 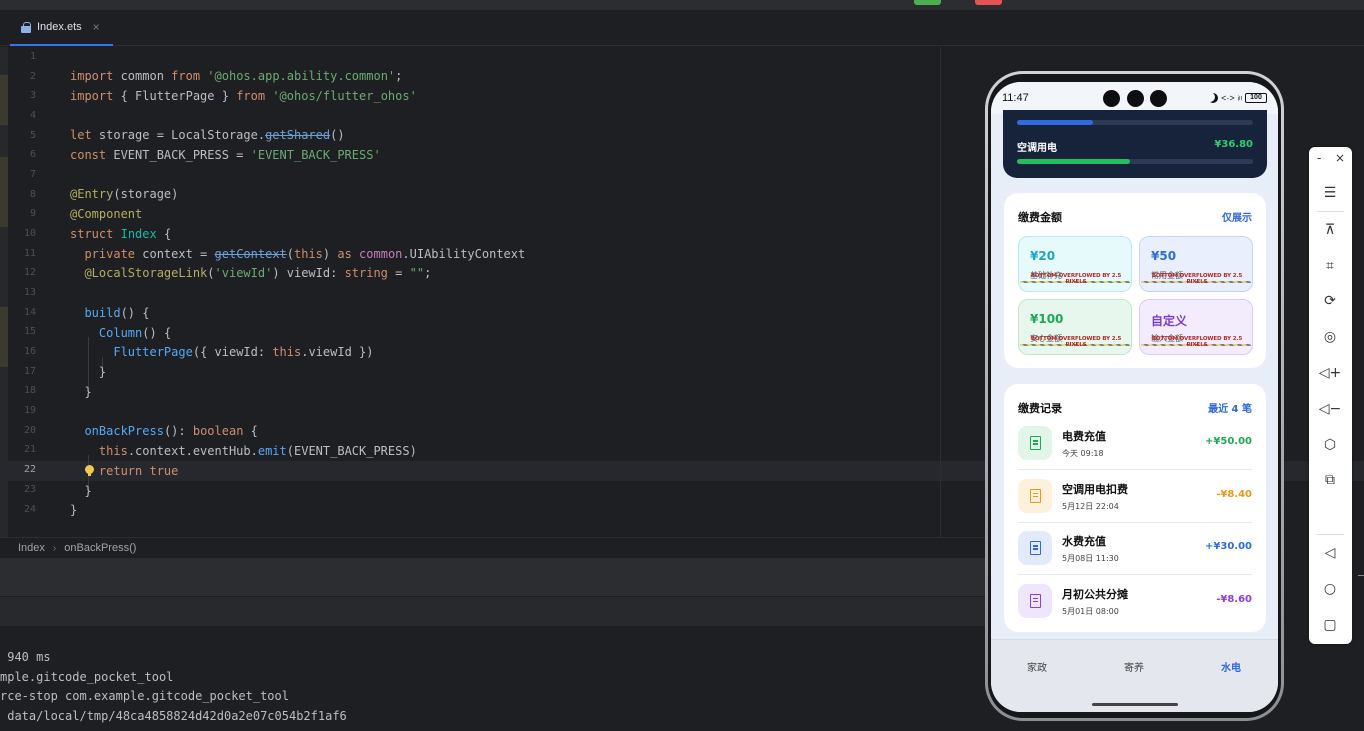 What do you see at coordinates (1231, 666) in the screenshot?
I see `nav-item-utilities: 水电` at bounding box center [1231, 666].